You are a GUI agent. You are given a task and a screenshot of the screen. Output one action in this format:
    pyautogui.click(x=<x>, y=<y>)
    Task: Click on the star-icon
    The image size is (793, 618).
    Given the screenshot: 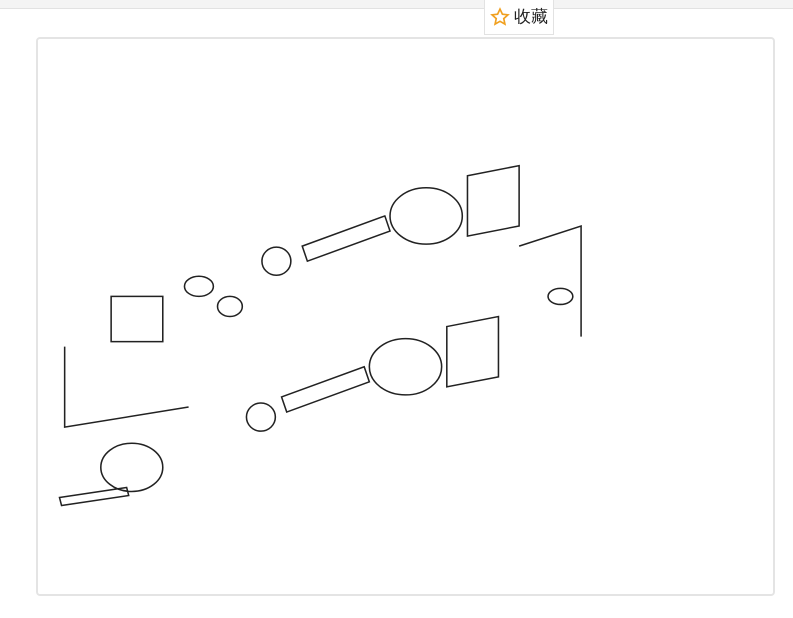 What is the action you would take?
    pyautogui.click(x=500, y=17)
    